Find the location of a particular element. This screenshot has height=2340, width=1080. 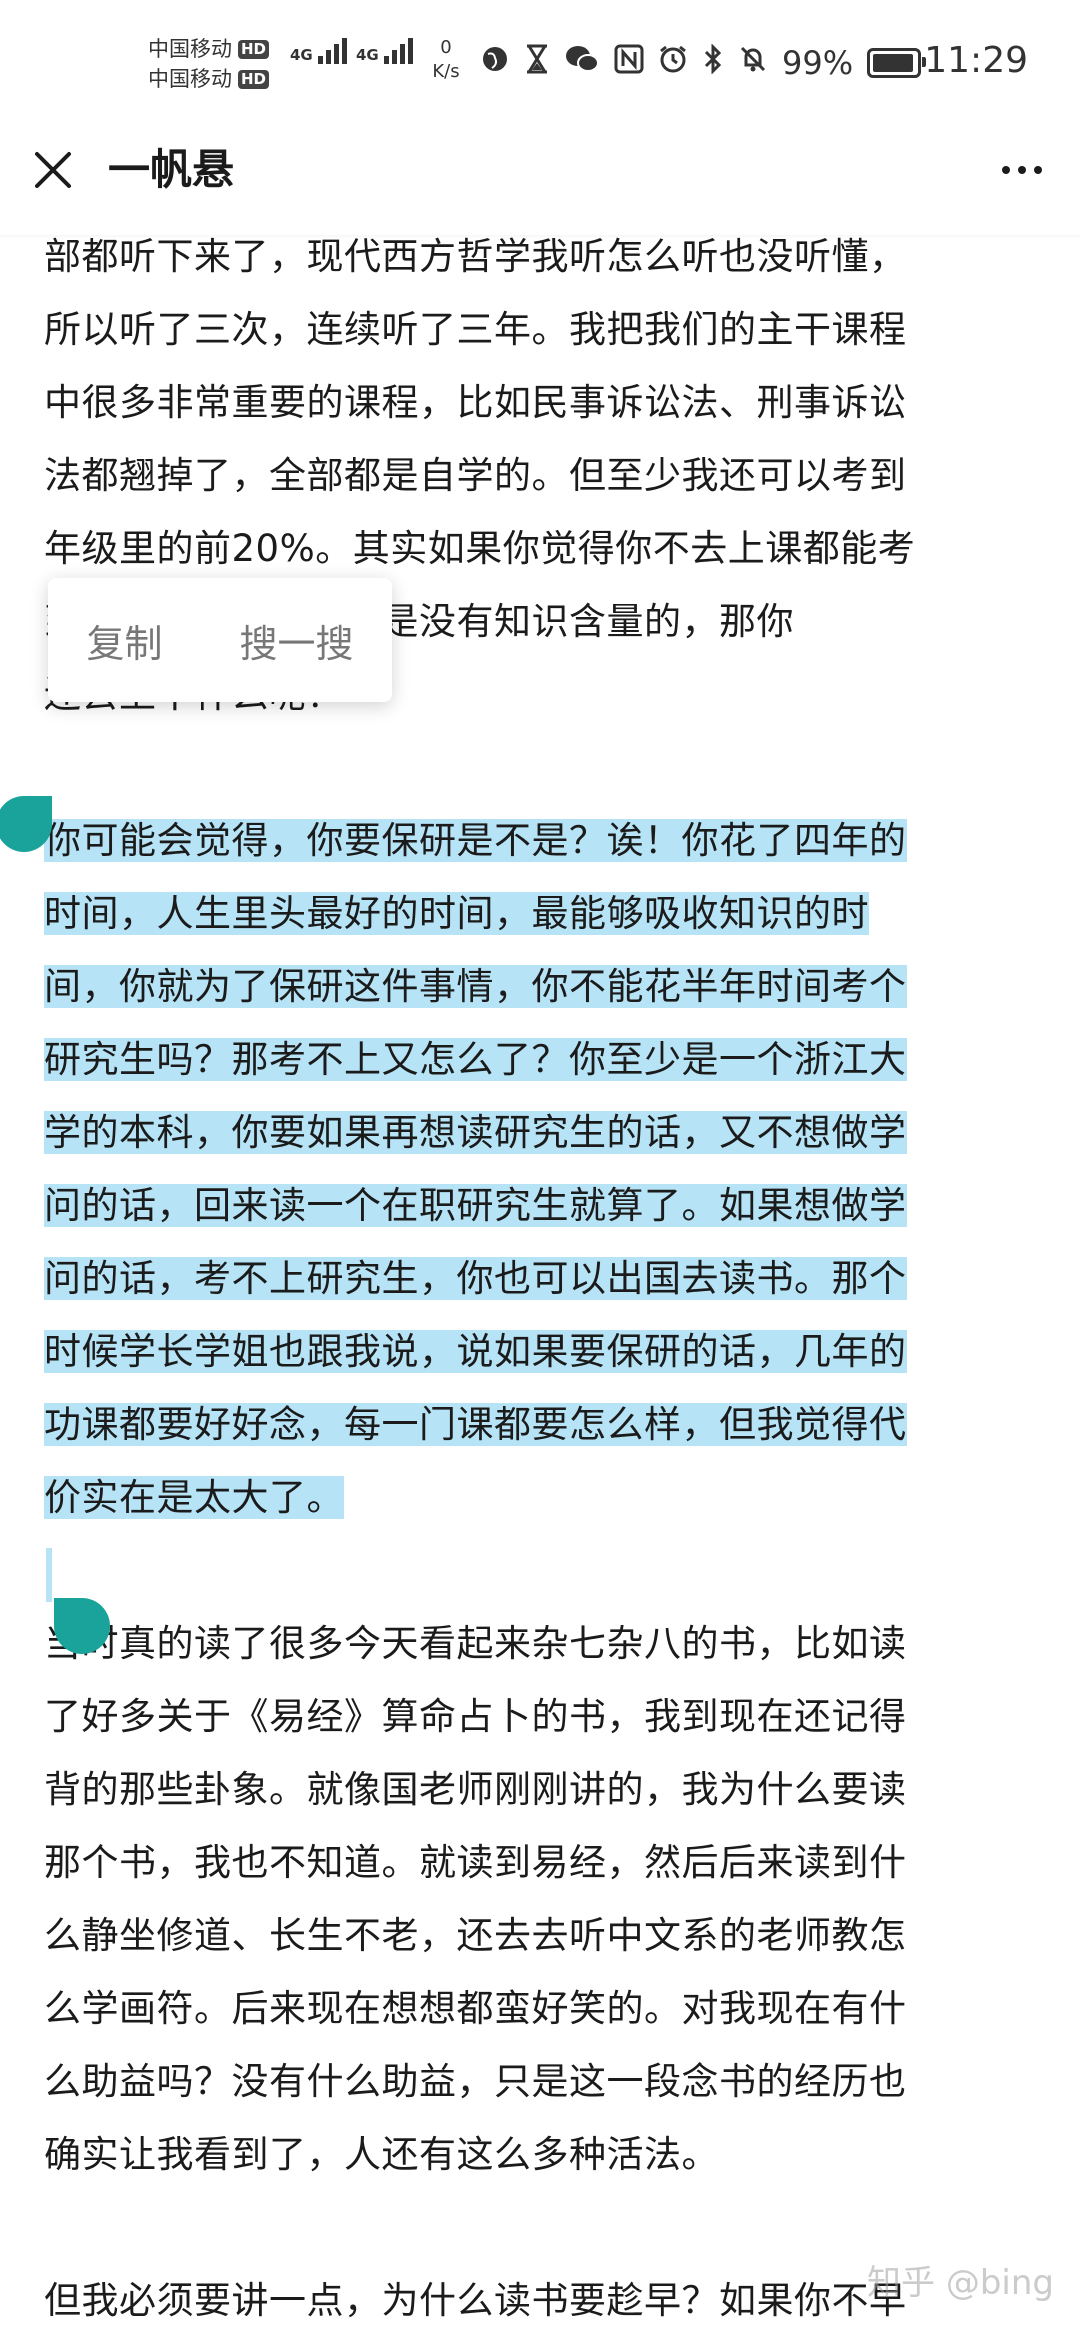

selection-end-handle is located at coordinates (82, 1626).